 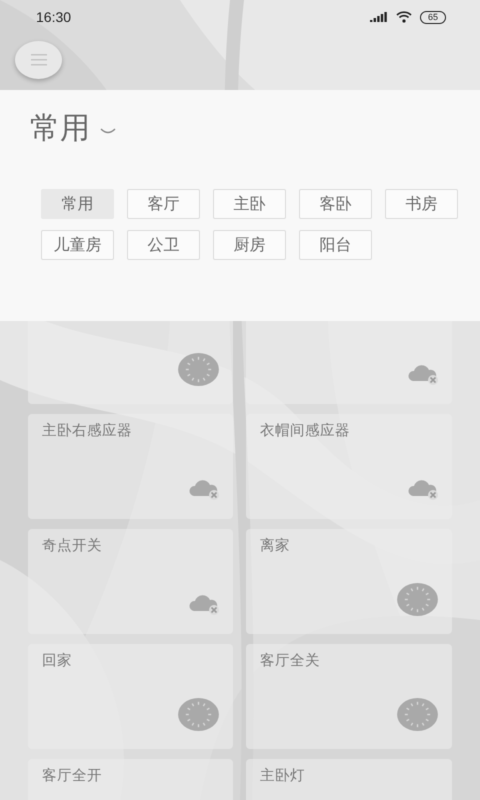 What do you see at coordinates (349, 779) in the screenshot?
I see `device-card: 主卧灯` at bounding box center [349, 779].